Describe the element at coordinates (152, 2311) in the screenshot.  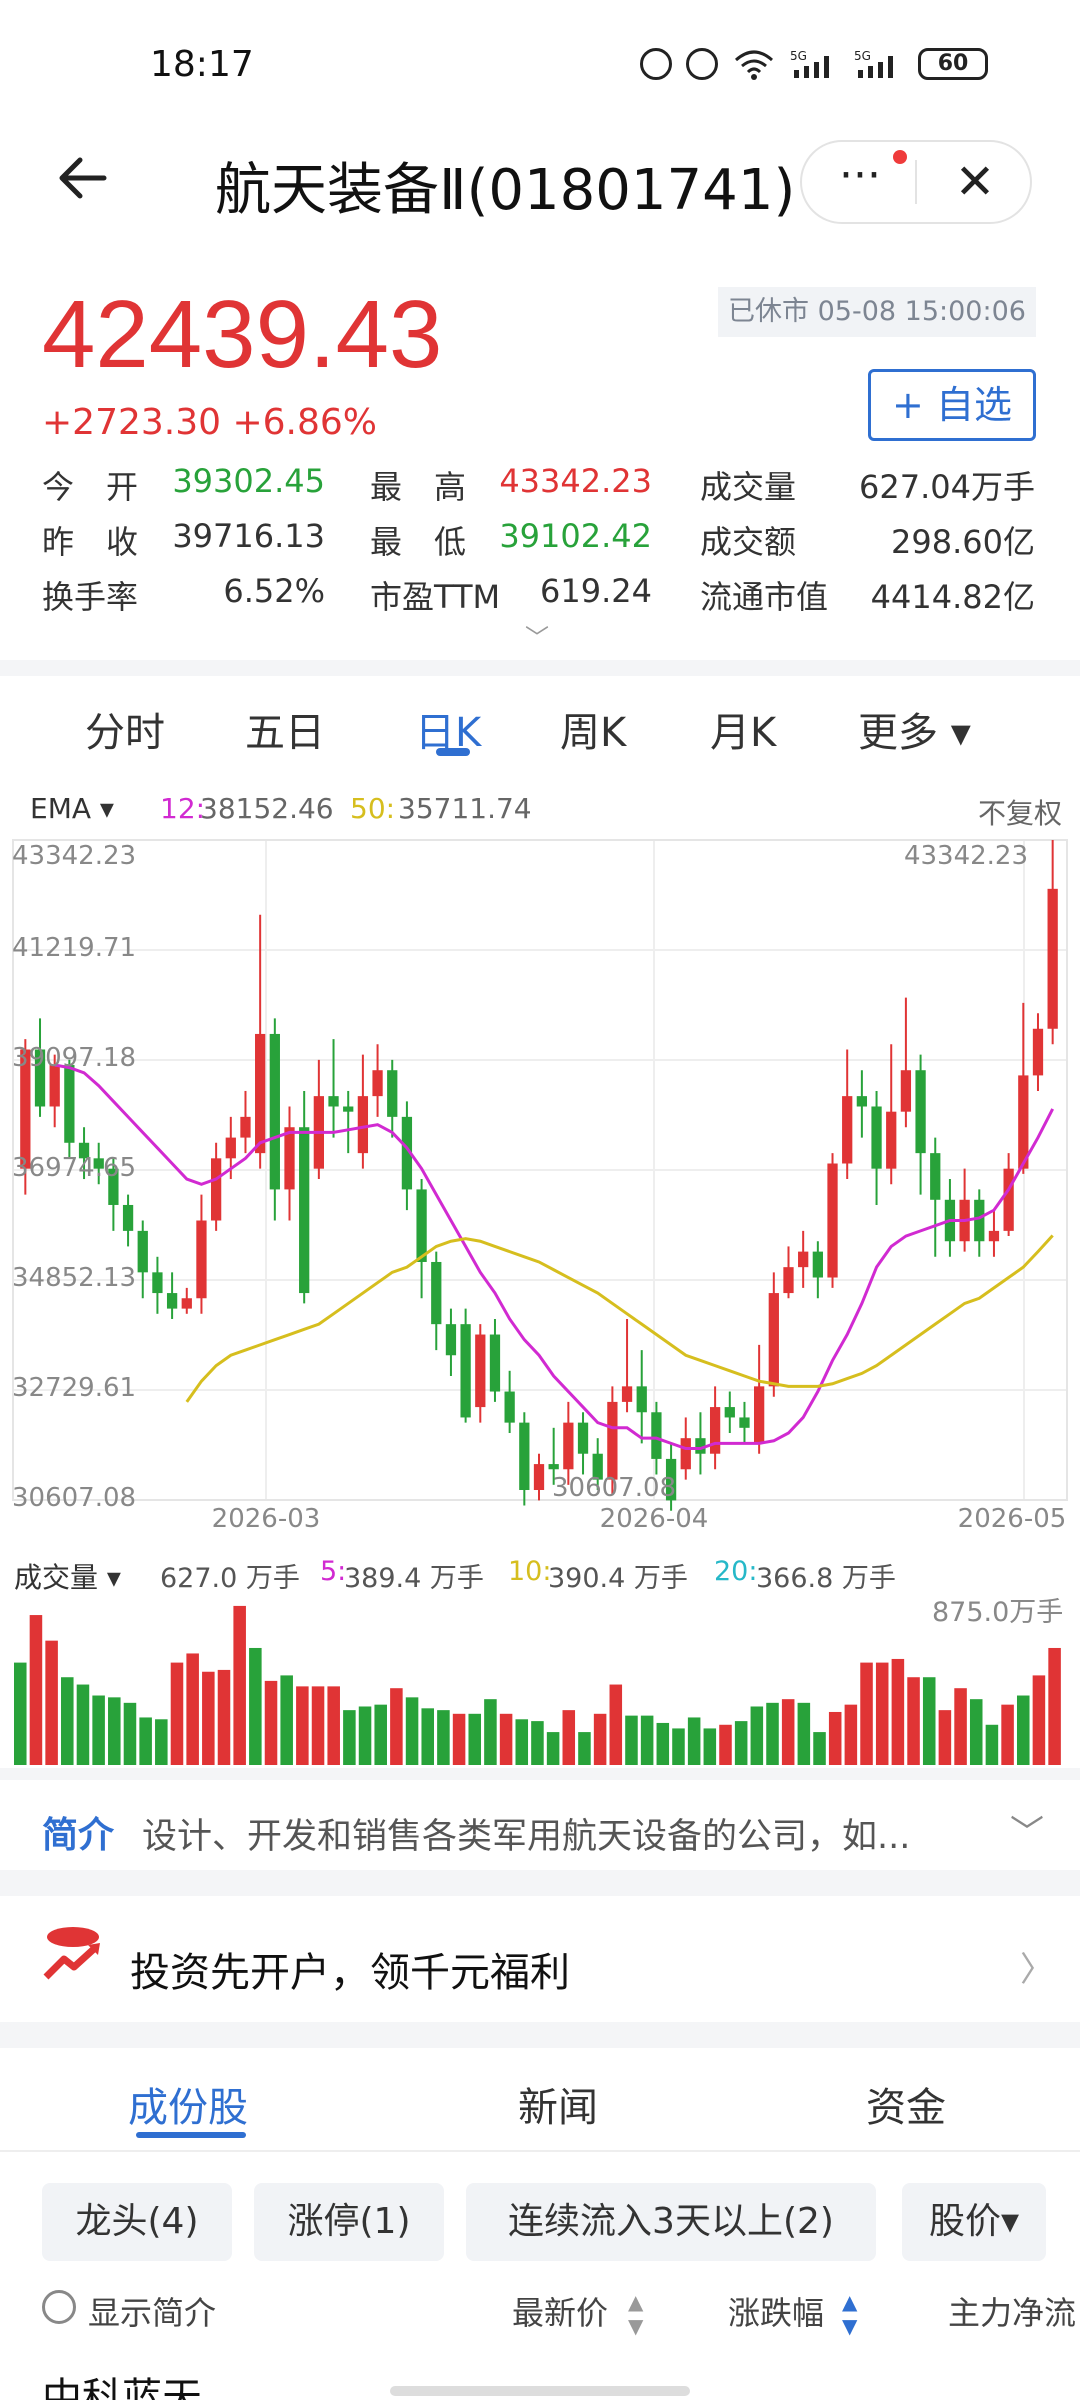
I see `show-intro-label: 显示简介` at that location.